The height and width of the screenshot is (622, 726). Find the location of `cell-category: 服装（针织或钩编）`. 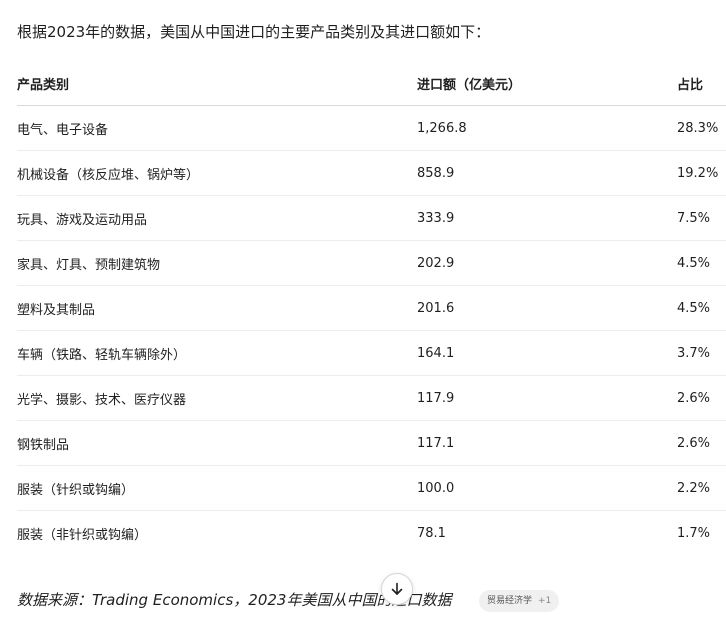

cell-category: 服装（针织或钩编） is located at coordinates (217, 488).